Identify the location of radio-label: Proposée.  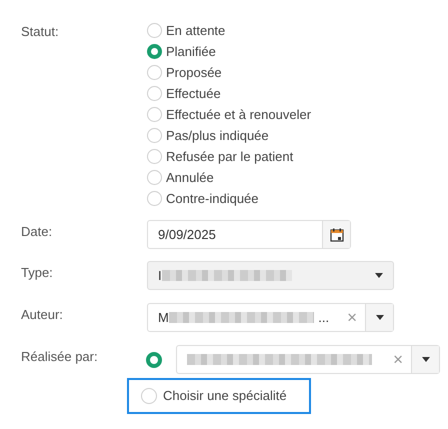
(194, 72).